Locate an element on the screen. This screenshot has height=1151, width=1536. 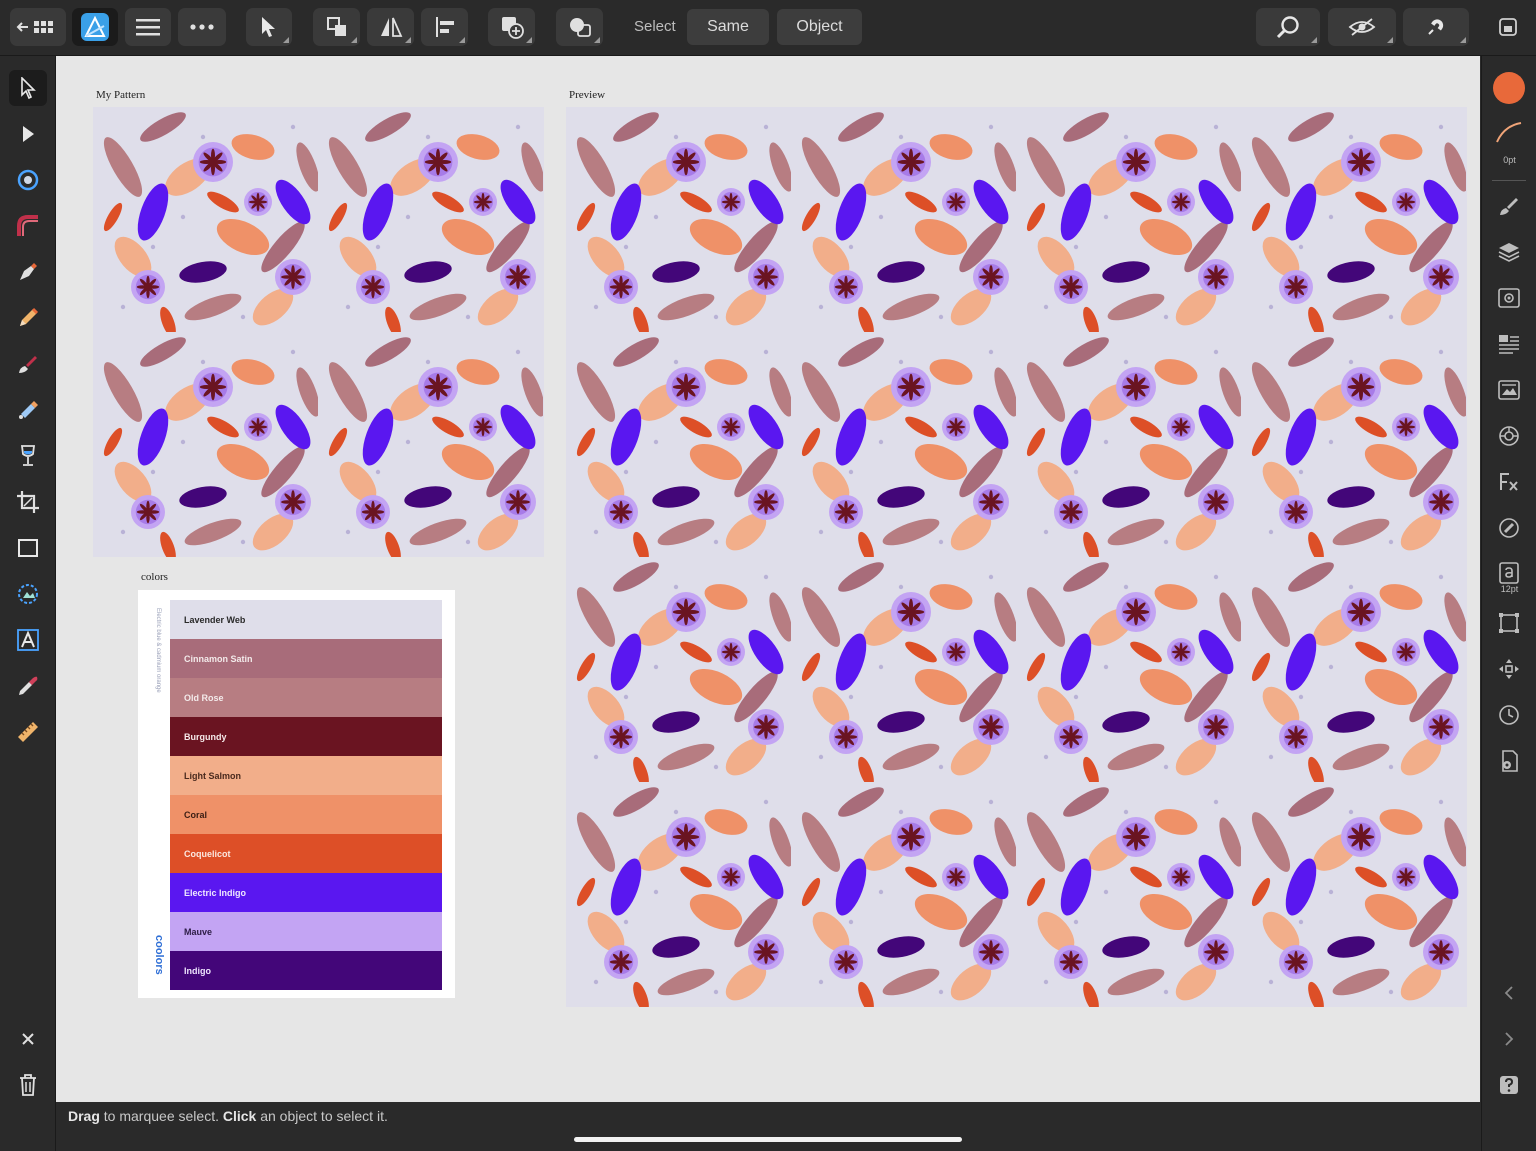
boolean-operations-button is located at coordinates (579, 27).